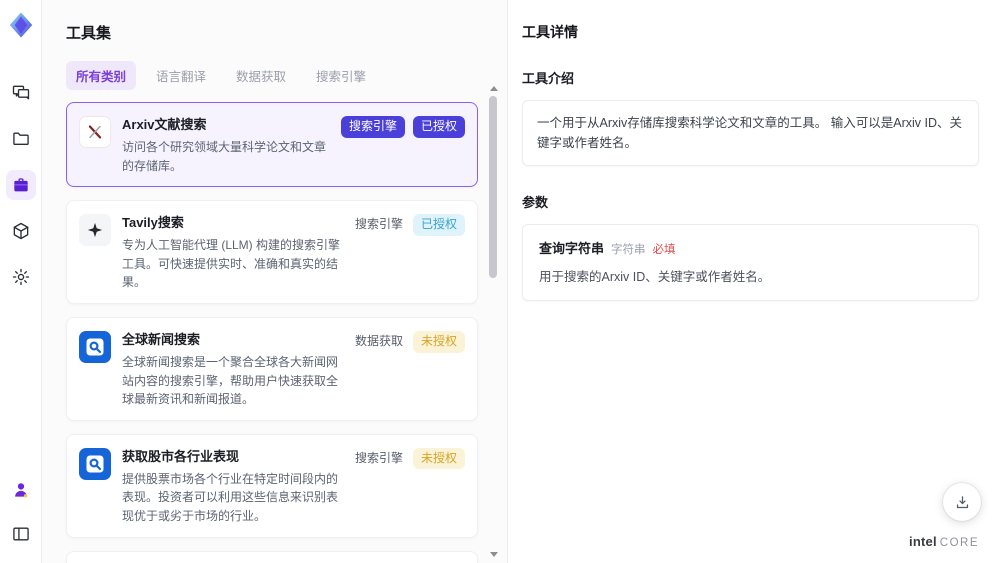  What do you see at coordinates (923, 541) in the screenshot?
I see `brand-primary: intel` at bounding box center [923, 541].